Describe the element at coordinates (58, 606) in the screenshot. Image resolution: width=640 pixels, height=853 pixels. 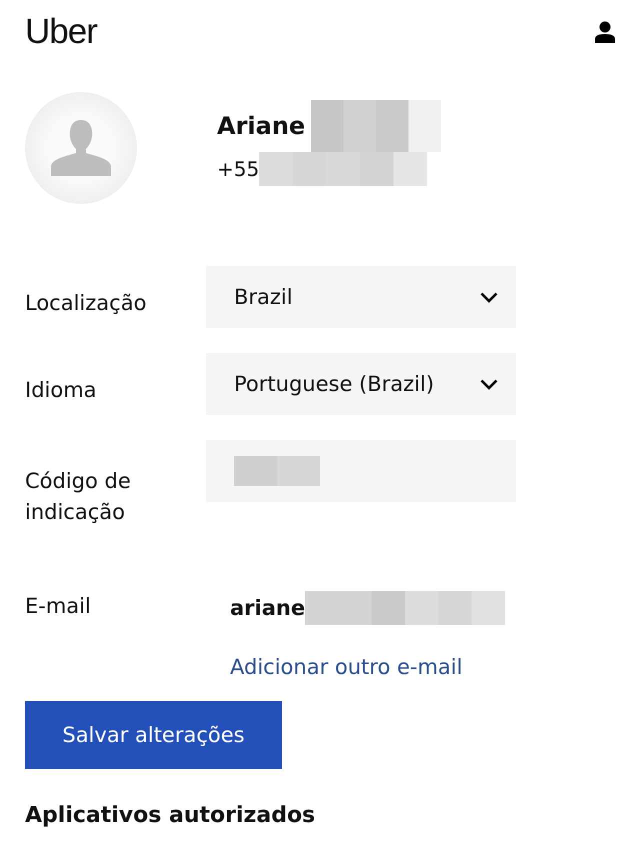
I see `field-label: E-mail` at that location.